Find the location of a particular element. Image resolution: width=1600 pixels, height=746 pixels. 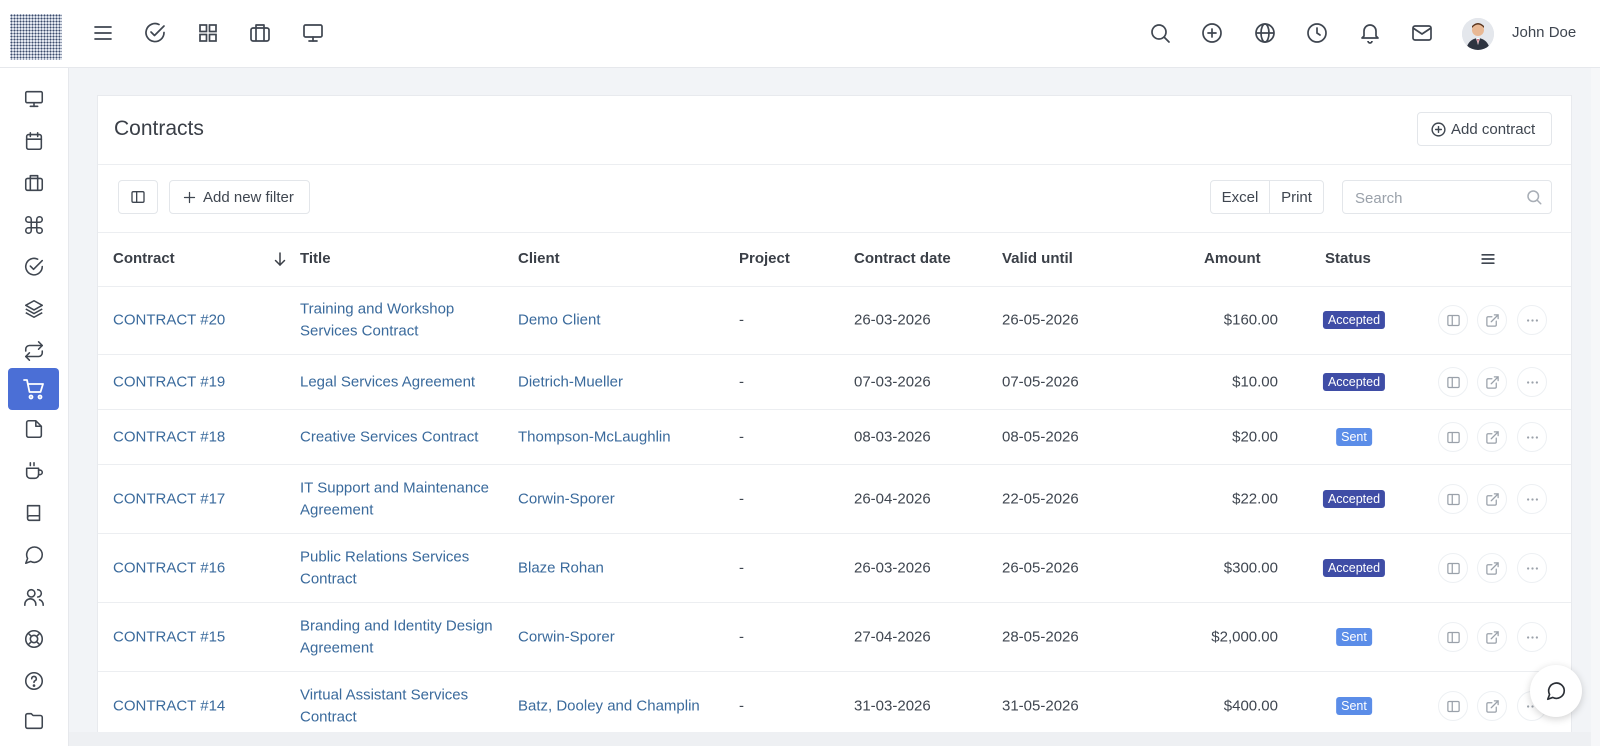

briefcase-icon is located at coordinates (260, 33).